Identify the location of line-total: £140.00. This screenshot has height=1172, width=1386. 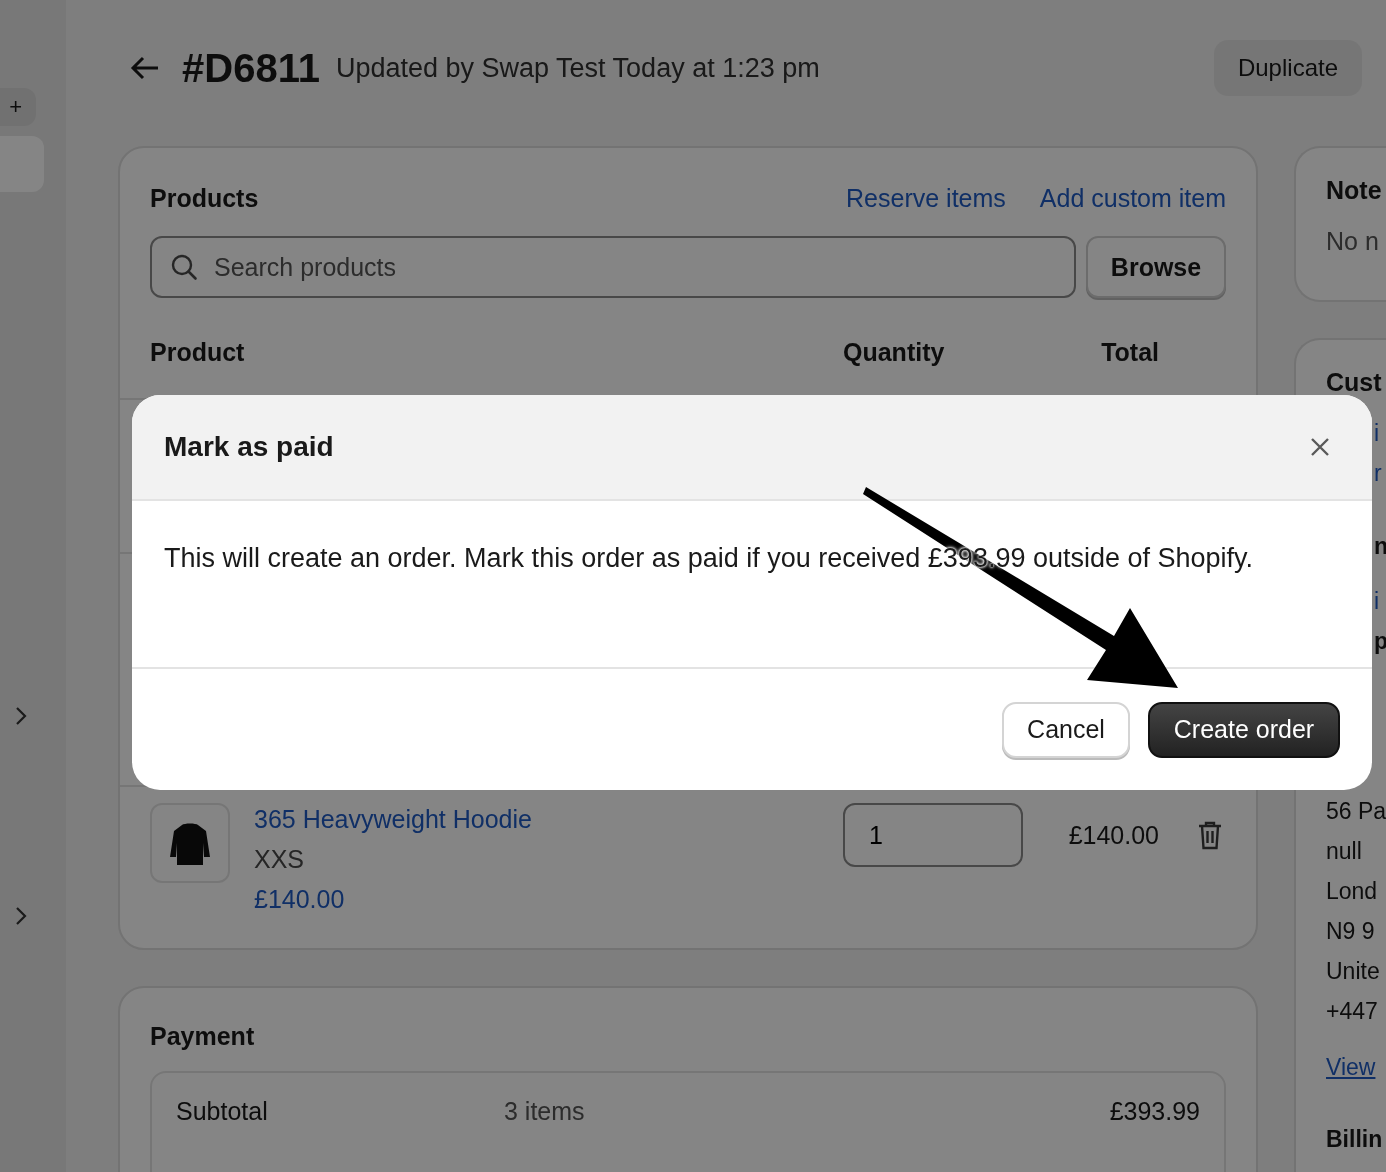
(1113, 835).